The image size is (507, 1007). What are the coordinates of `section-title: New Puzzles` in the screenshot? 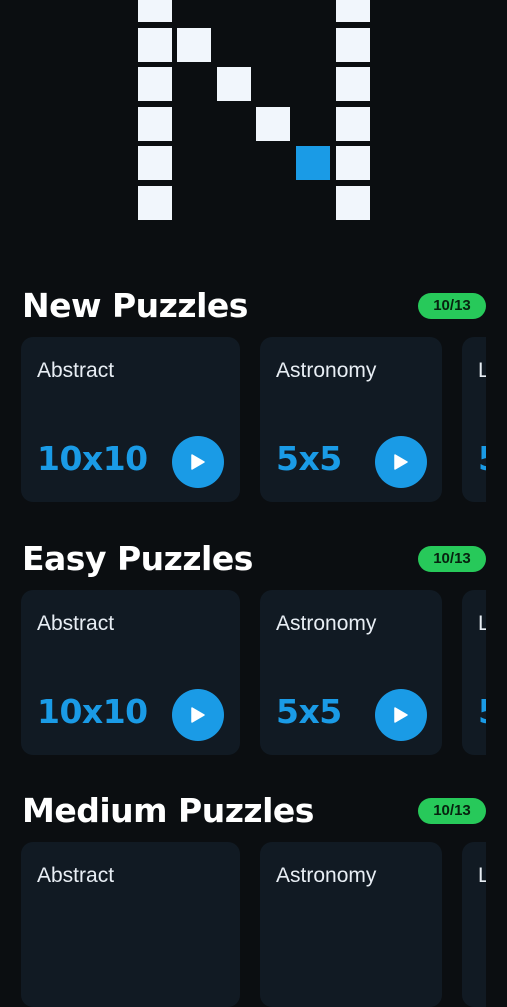 It's located at (135, 305).